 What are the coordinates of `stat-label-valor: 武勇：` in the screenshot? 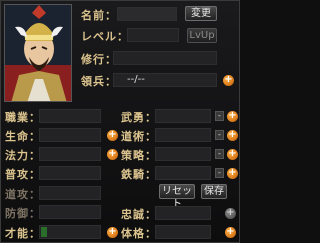 It's located at (139, 117).